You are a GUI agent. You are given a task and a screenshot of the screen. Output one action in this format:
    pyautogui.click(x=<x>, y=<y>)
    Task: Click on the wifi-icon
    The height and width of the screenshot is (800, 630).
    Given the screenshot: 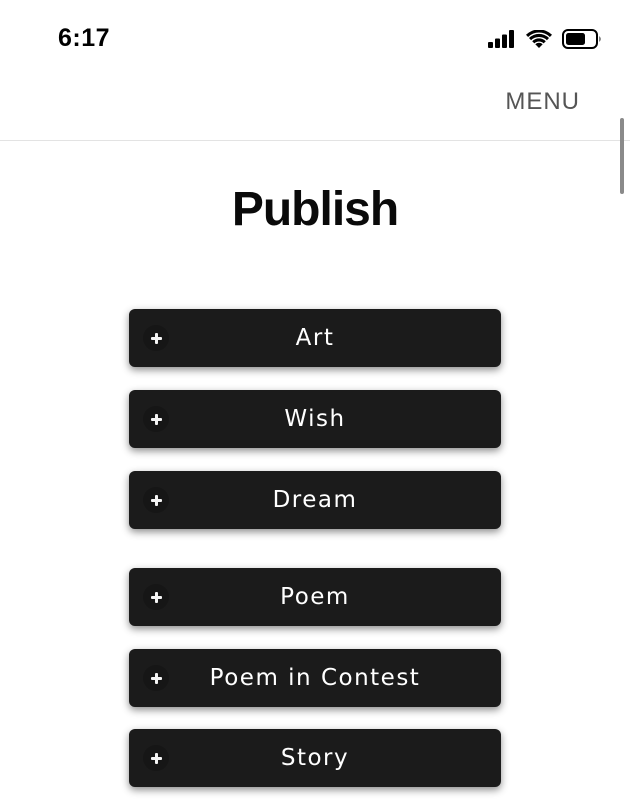 What is the action you would take?
    pyautogui.click(x=539, y=38)
    